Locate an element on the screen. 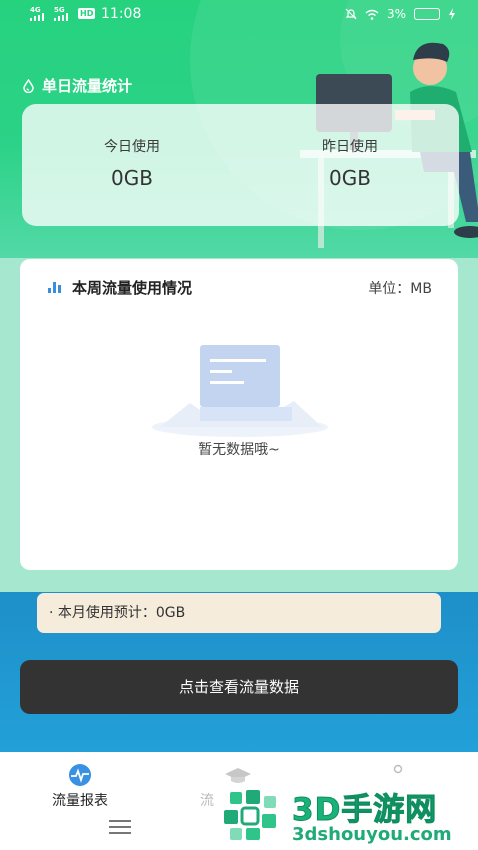 This screenshot has height=850, width=478. weekly-header: 本周流量使用情况 is located at coordinates (120, 287).